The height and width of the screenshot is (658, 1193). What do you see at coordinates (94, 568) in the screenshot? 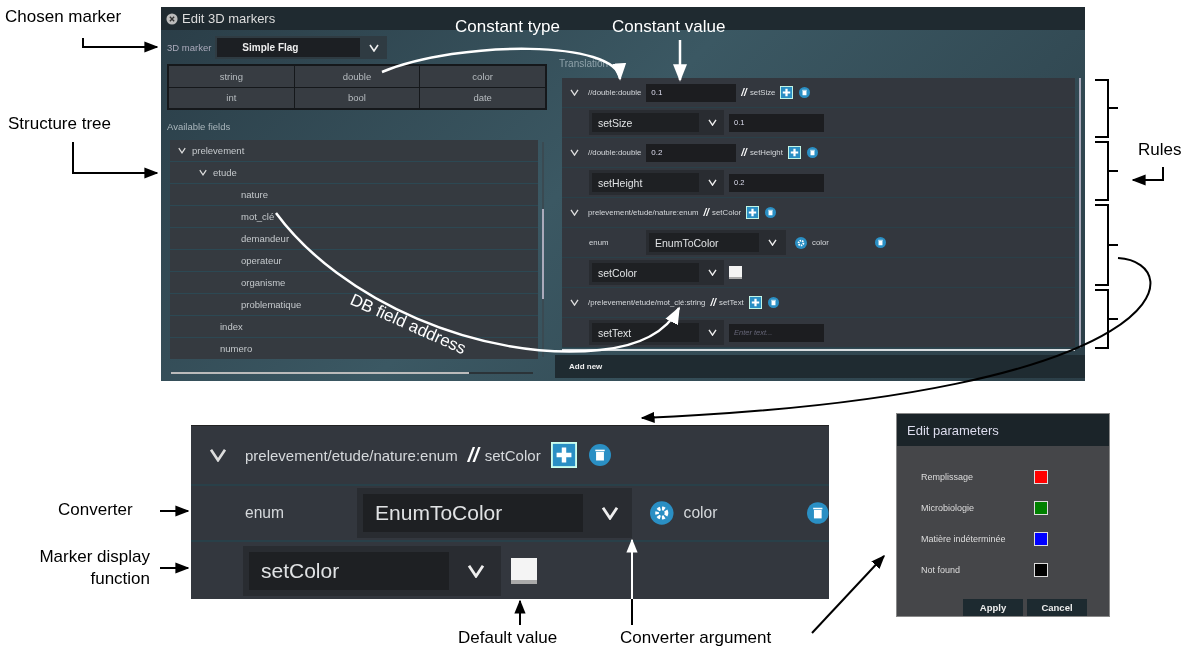
I see `annotation-label: Marker display function` at bounding box center [94, 568].